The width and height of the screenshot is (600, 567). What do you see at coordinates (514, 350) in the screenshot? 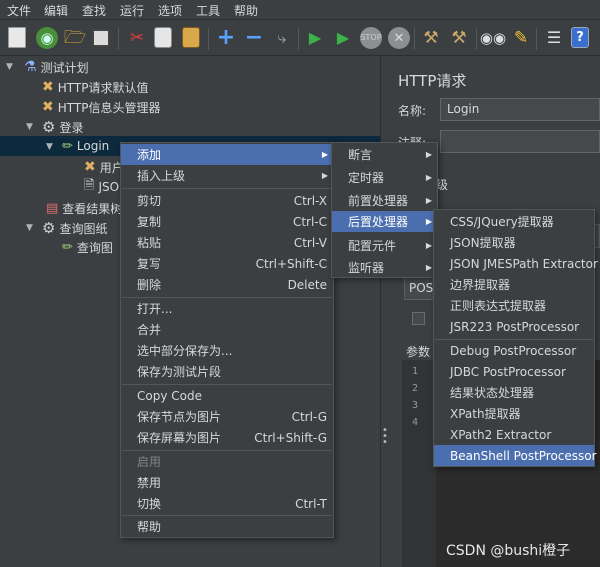
I see `pp-item-debug: Debug PostProcessor` at bounding box center [514, 350].